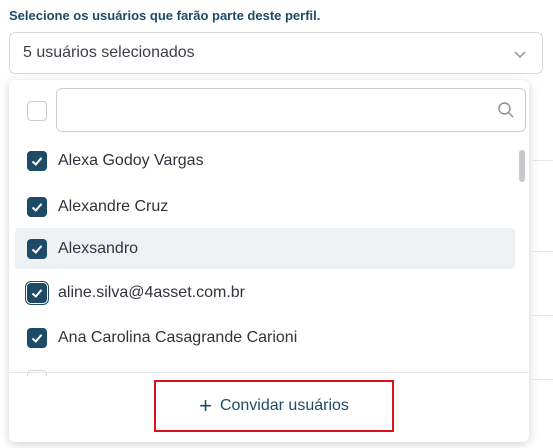 The height and width of the screenshot is (448, 553). What do you see at coordinates (265, 248) in the screenshot?
I see `list-item: Alexsandro` at bounding box center [265, 248].